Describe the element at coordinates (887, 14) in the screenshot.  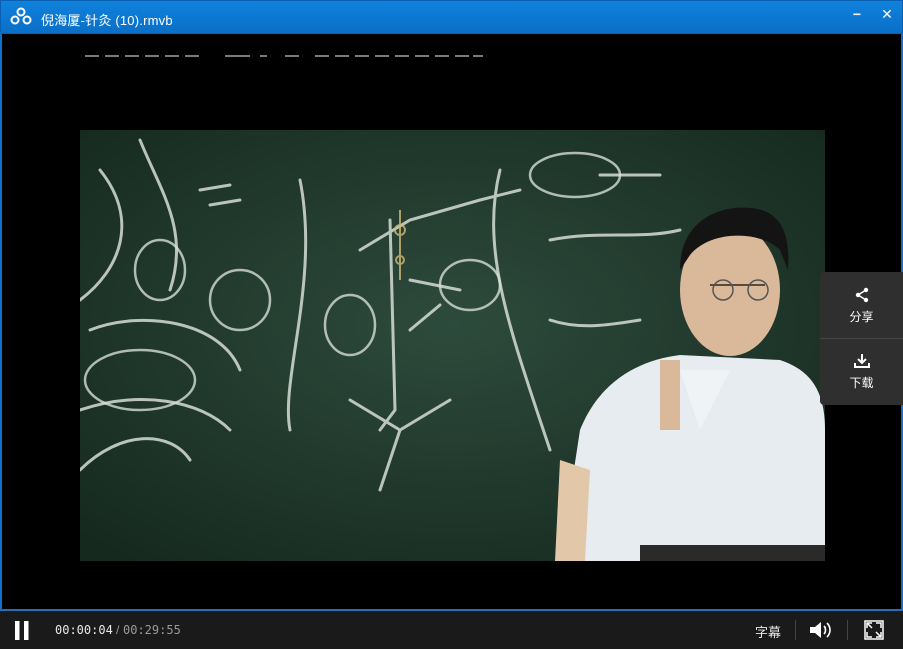
I see `close-button: ✕` at that location.